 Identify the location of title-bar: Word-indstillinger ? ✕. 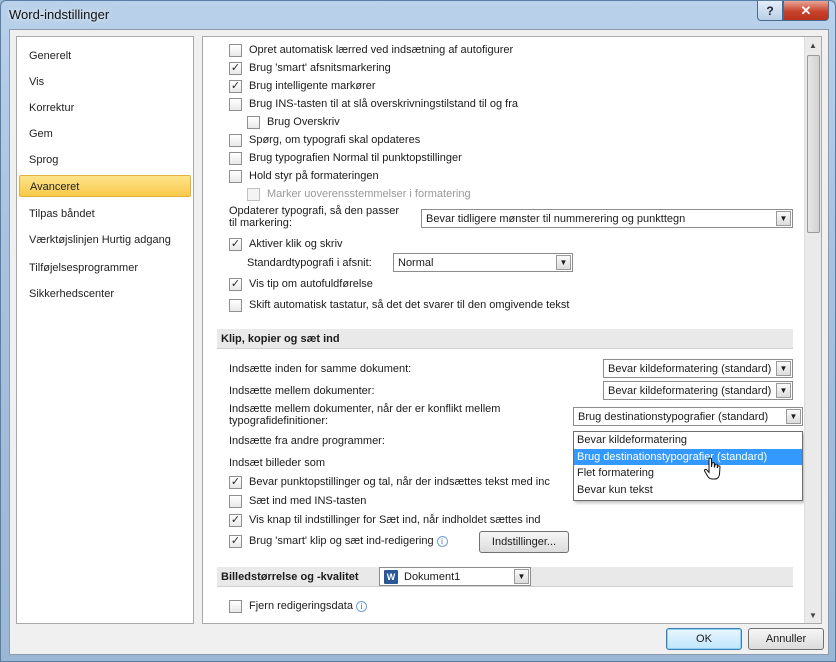
(418, 15).